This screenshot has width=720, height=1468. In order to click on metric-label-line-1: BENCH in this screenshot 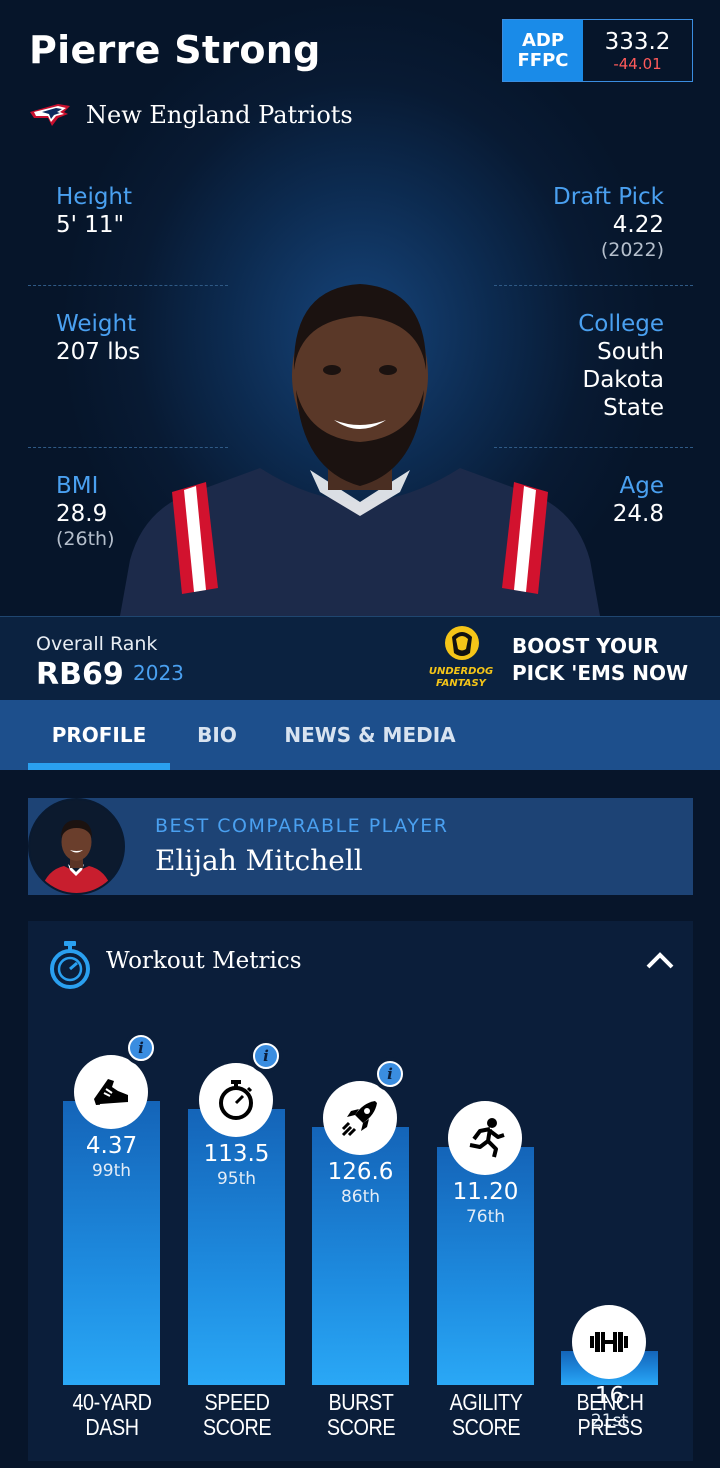, I will do `click(610, 1402)`.